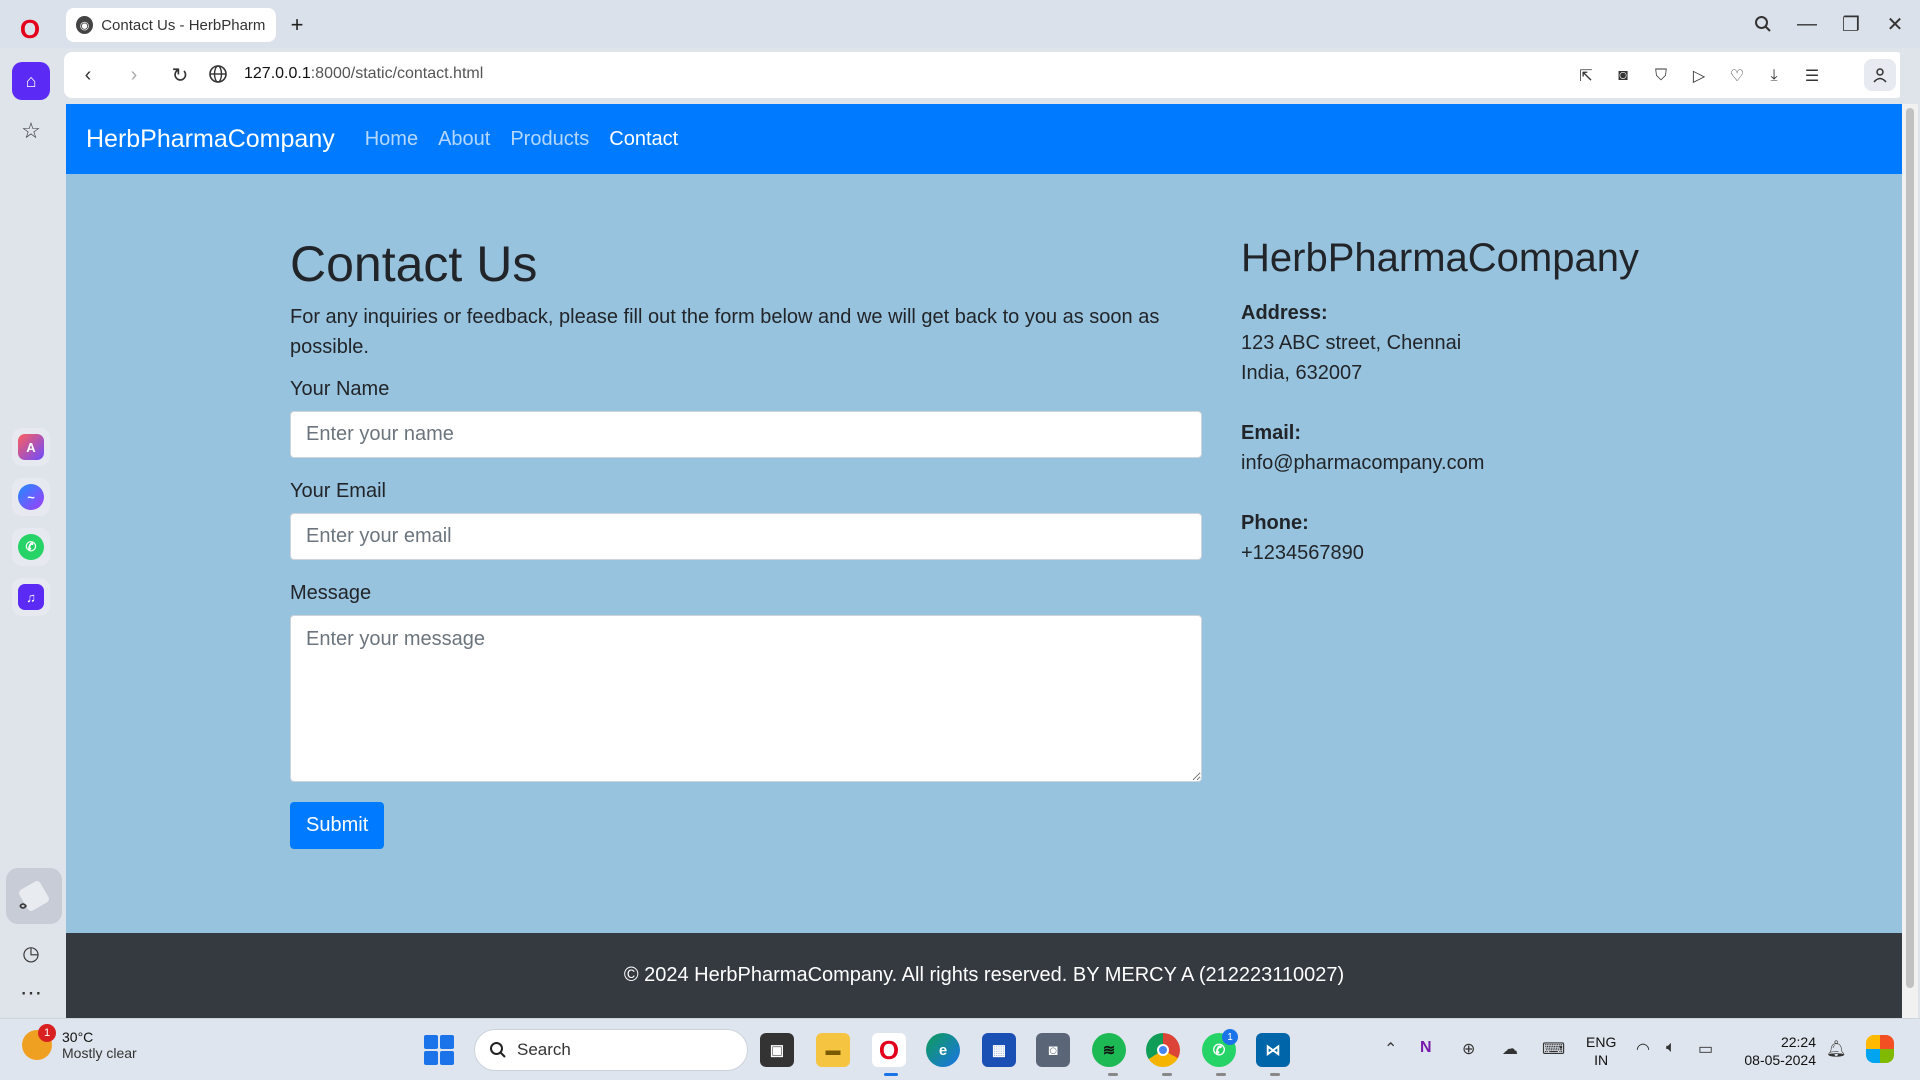 The image size is (1920, 1080). What do you see at coordinates (134, 75) in the screenshot?
I see `forward-button: ›` at bounding box center [134, 75].